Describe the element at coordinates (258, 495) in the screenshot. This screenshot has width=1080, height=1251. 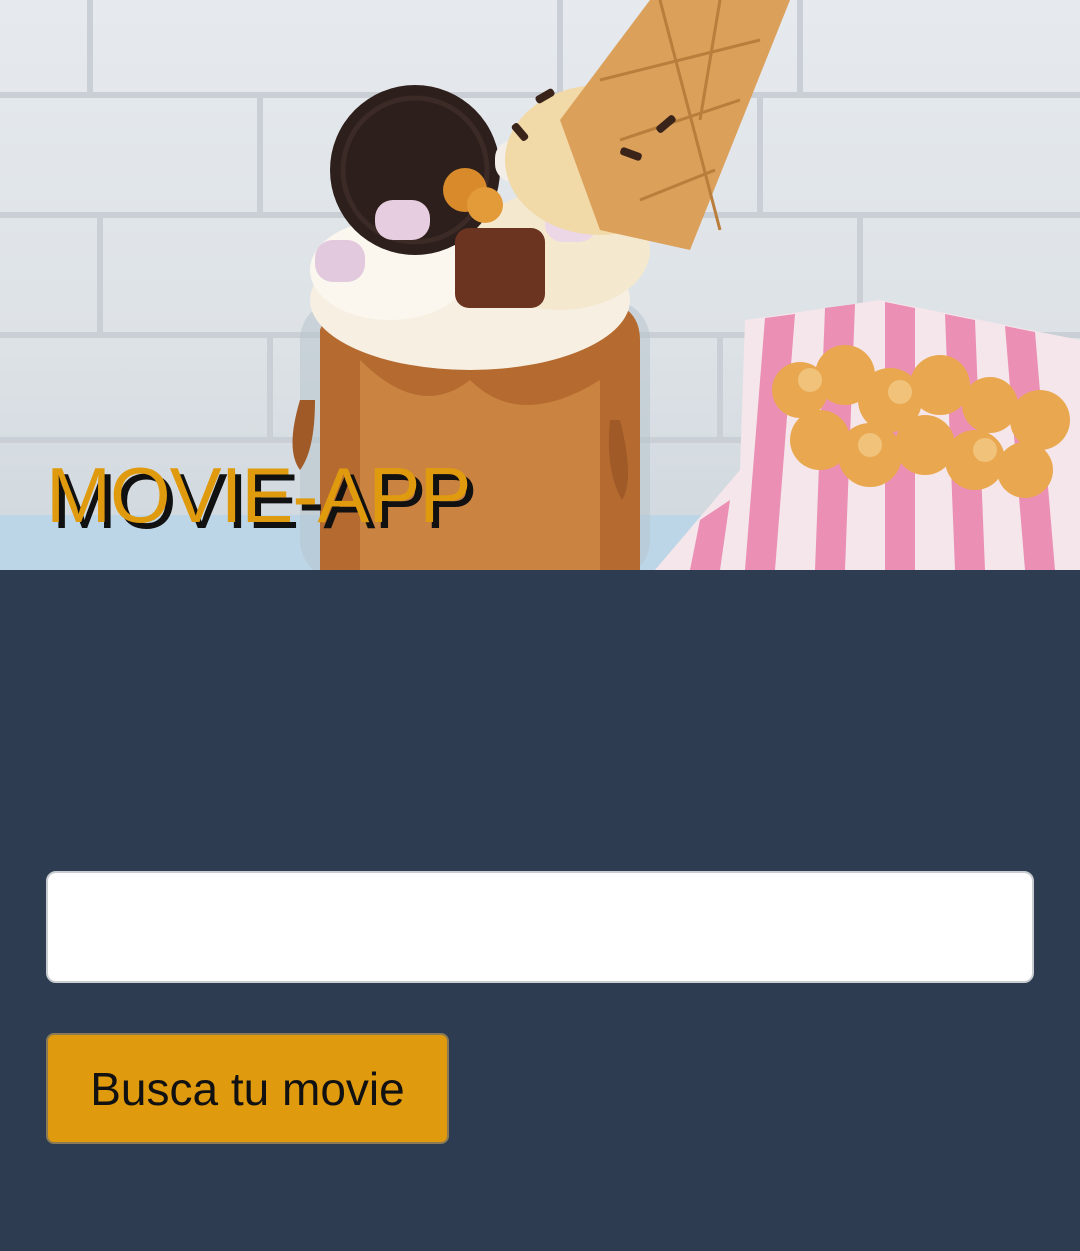
I see `app-title: MOVIE-APP` at that location.